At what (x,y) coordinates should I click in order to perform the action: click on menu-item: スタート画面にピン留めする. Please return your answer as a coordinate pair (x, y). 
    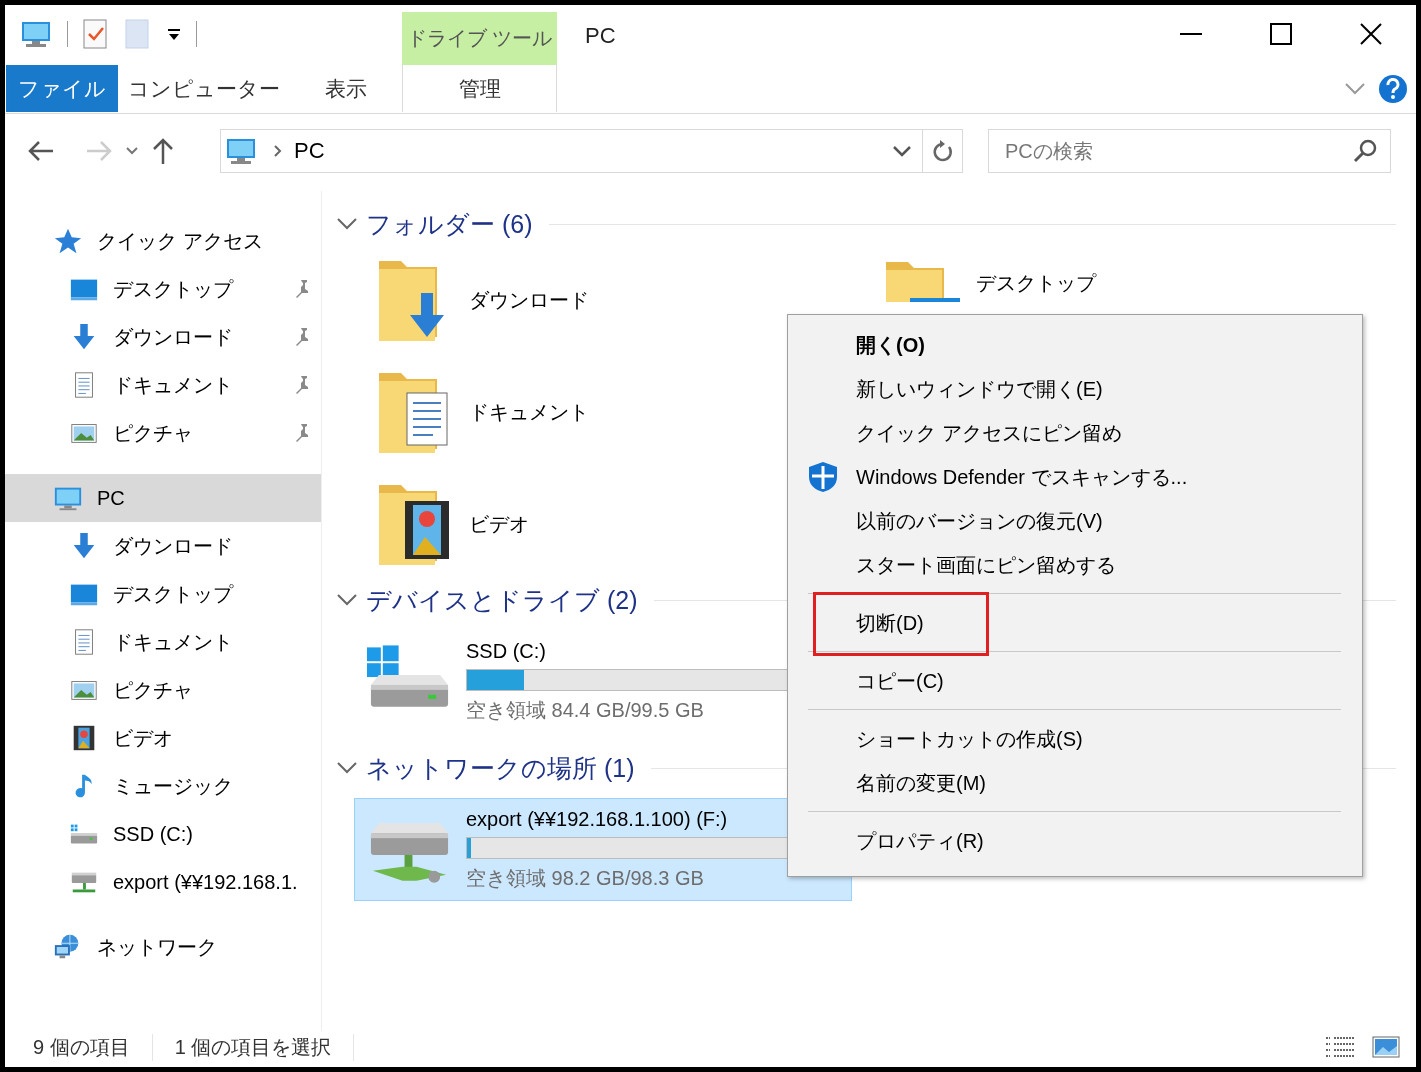
    Looking at the image, I should click on (1075, 565).